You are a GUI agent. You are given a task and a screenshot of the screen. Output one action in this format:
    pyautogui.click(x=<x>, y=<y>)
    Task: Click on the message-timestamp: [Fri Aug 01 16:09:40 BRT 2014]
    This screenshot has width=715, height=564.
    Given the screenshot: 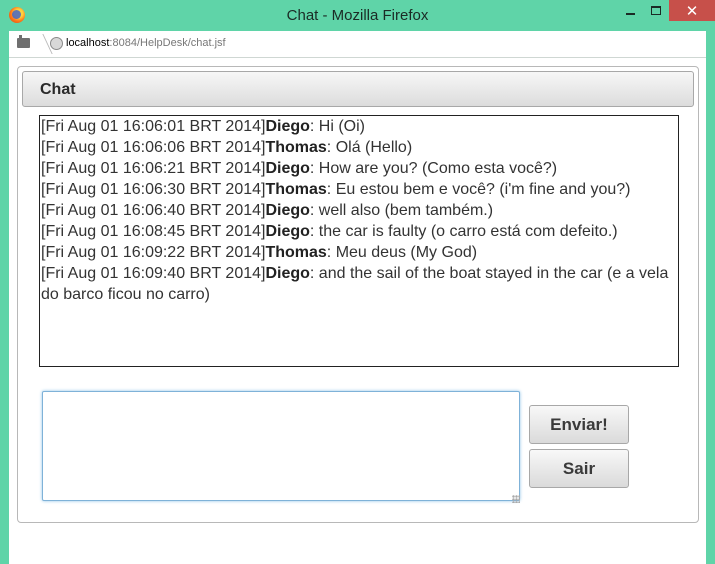 What is the action you would take?
    pyautogui.click(x=153, y=273)
    